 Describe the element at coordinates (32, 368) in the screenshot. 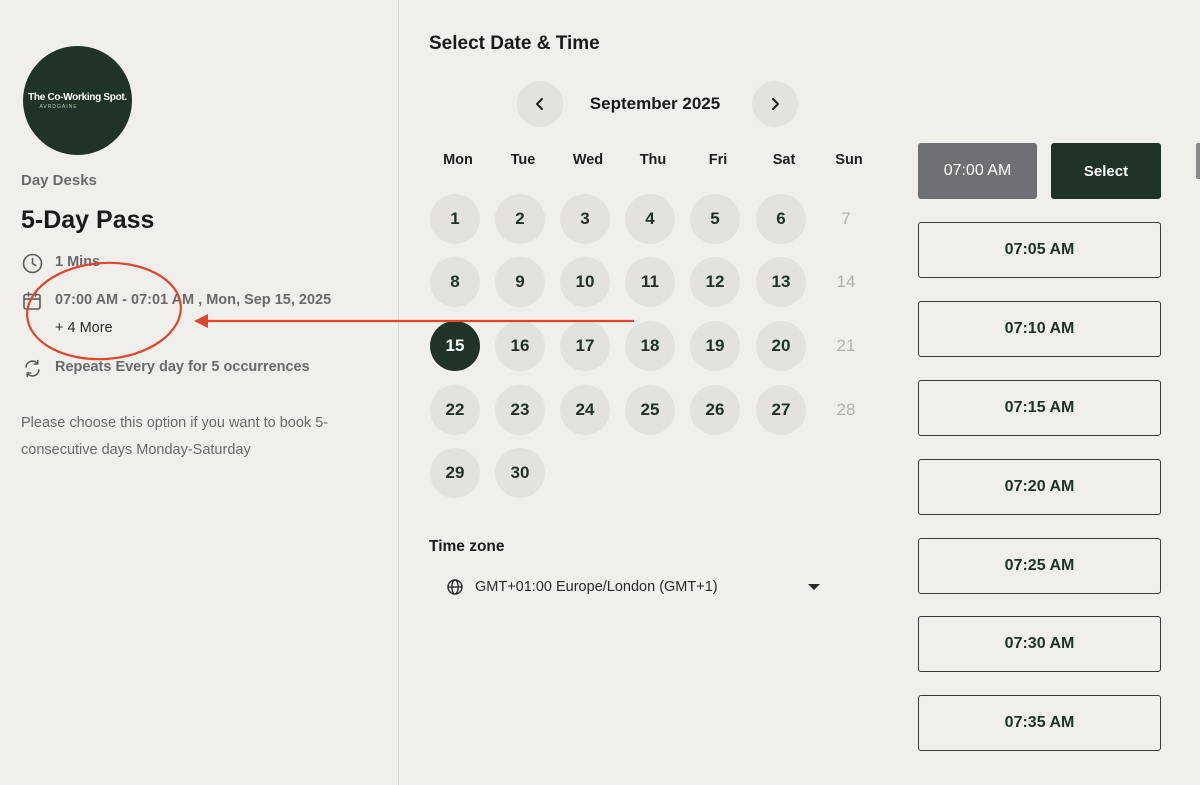

I see `repeat-icon` at that location.